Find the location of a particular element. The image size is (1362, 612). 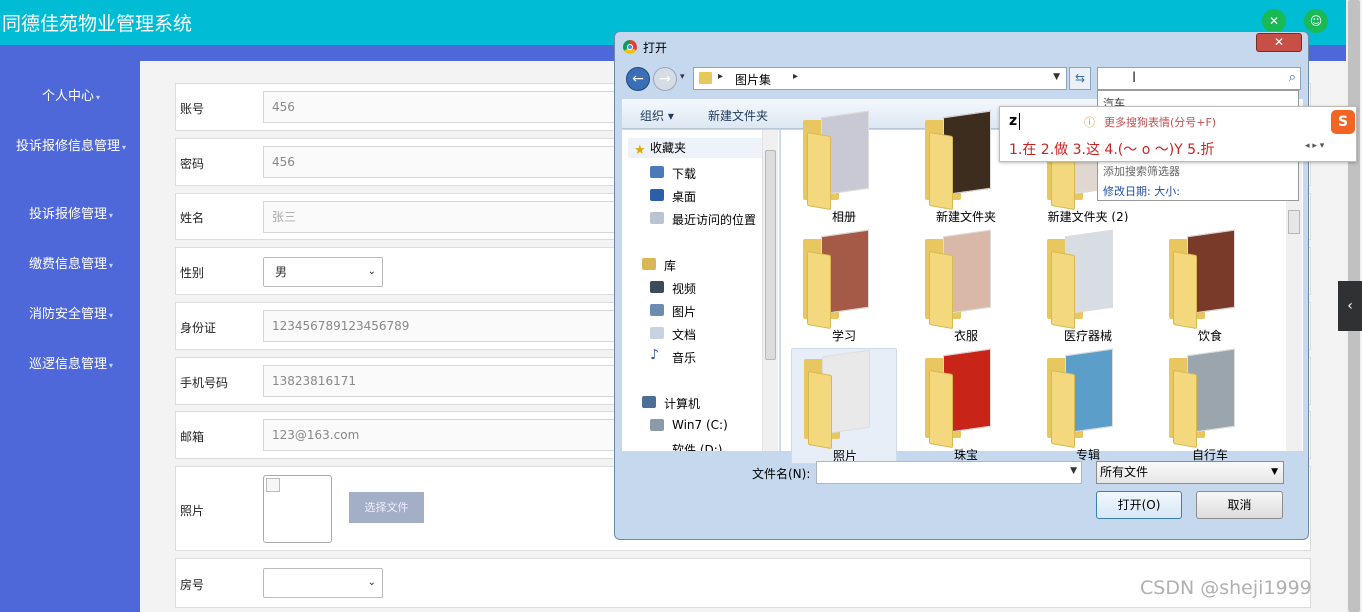

video-icon is located at coordinates (657, 287).